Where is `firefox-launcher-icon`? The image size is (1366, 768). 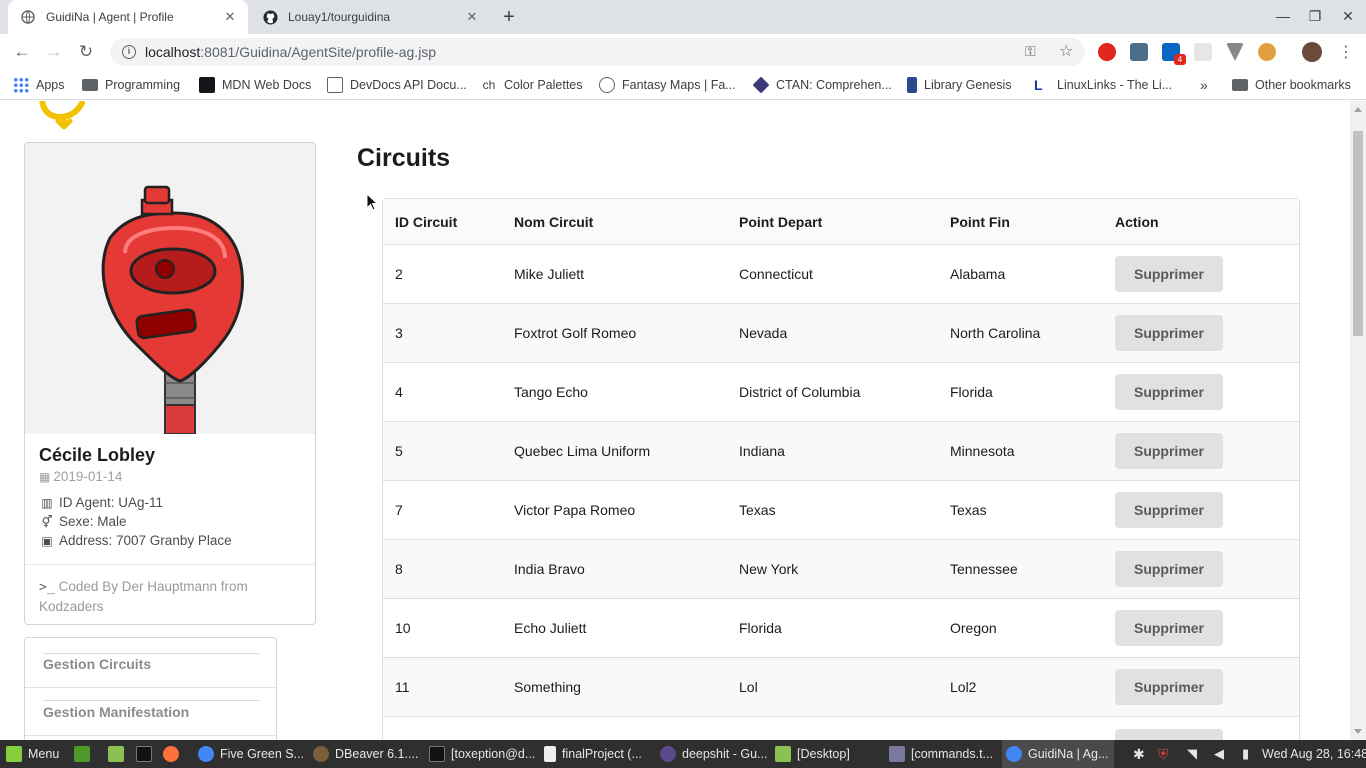 firefox-launcher-icon is located at coordinates (174, 754).